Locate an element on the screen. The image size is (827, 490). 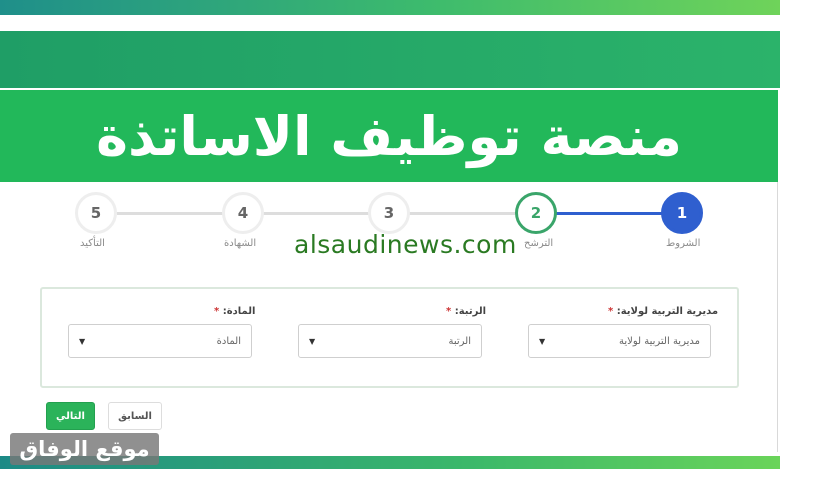
top-gradient-bar is located at coordinates (390, 7).